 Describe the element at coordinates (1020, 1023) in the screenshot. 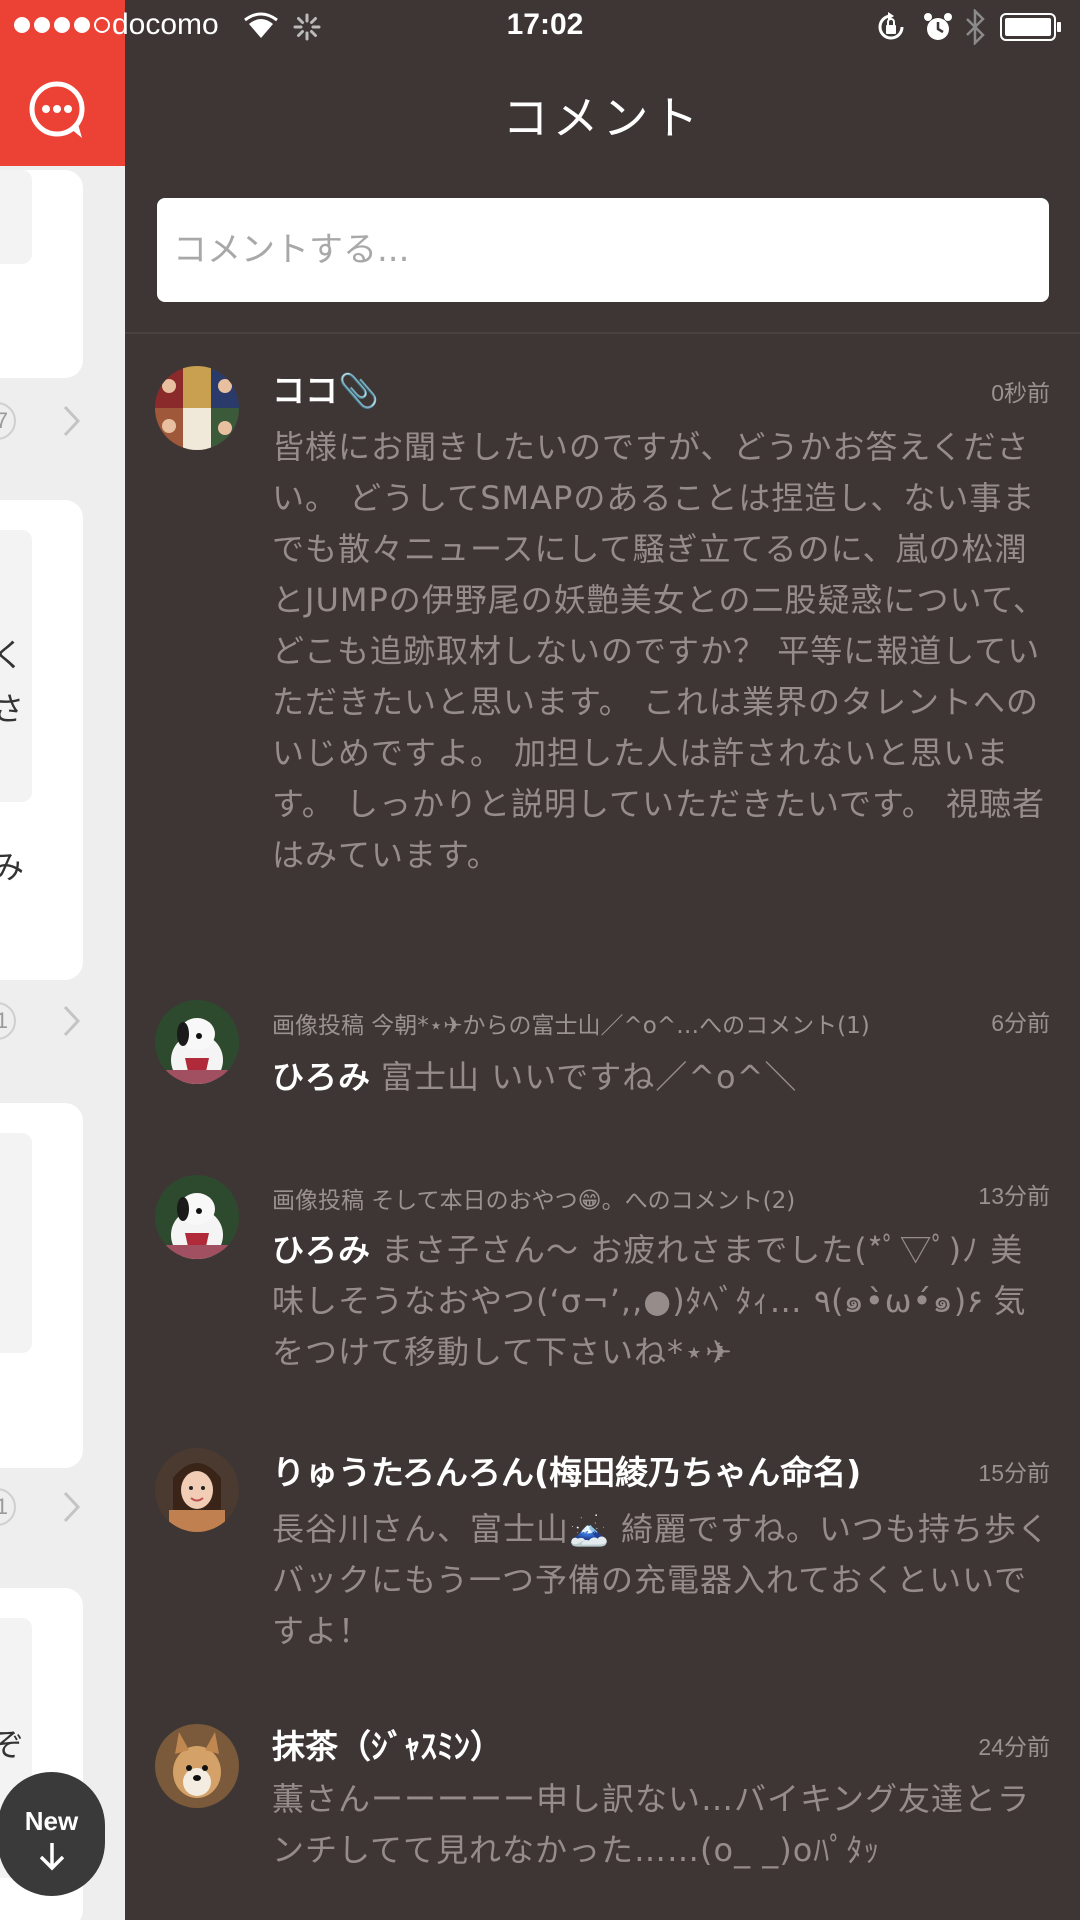

I see `comment-time: 6分前` at that location.